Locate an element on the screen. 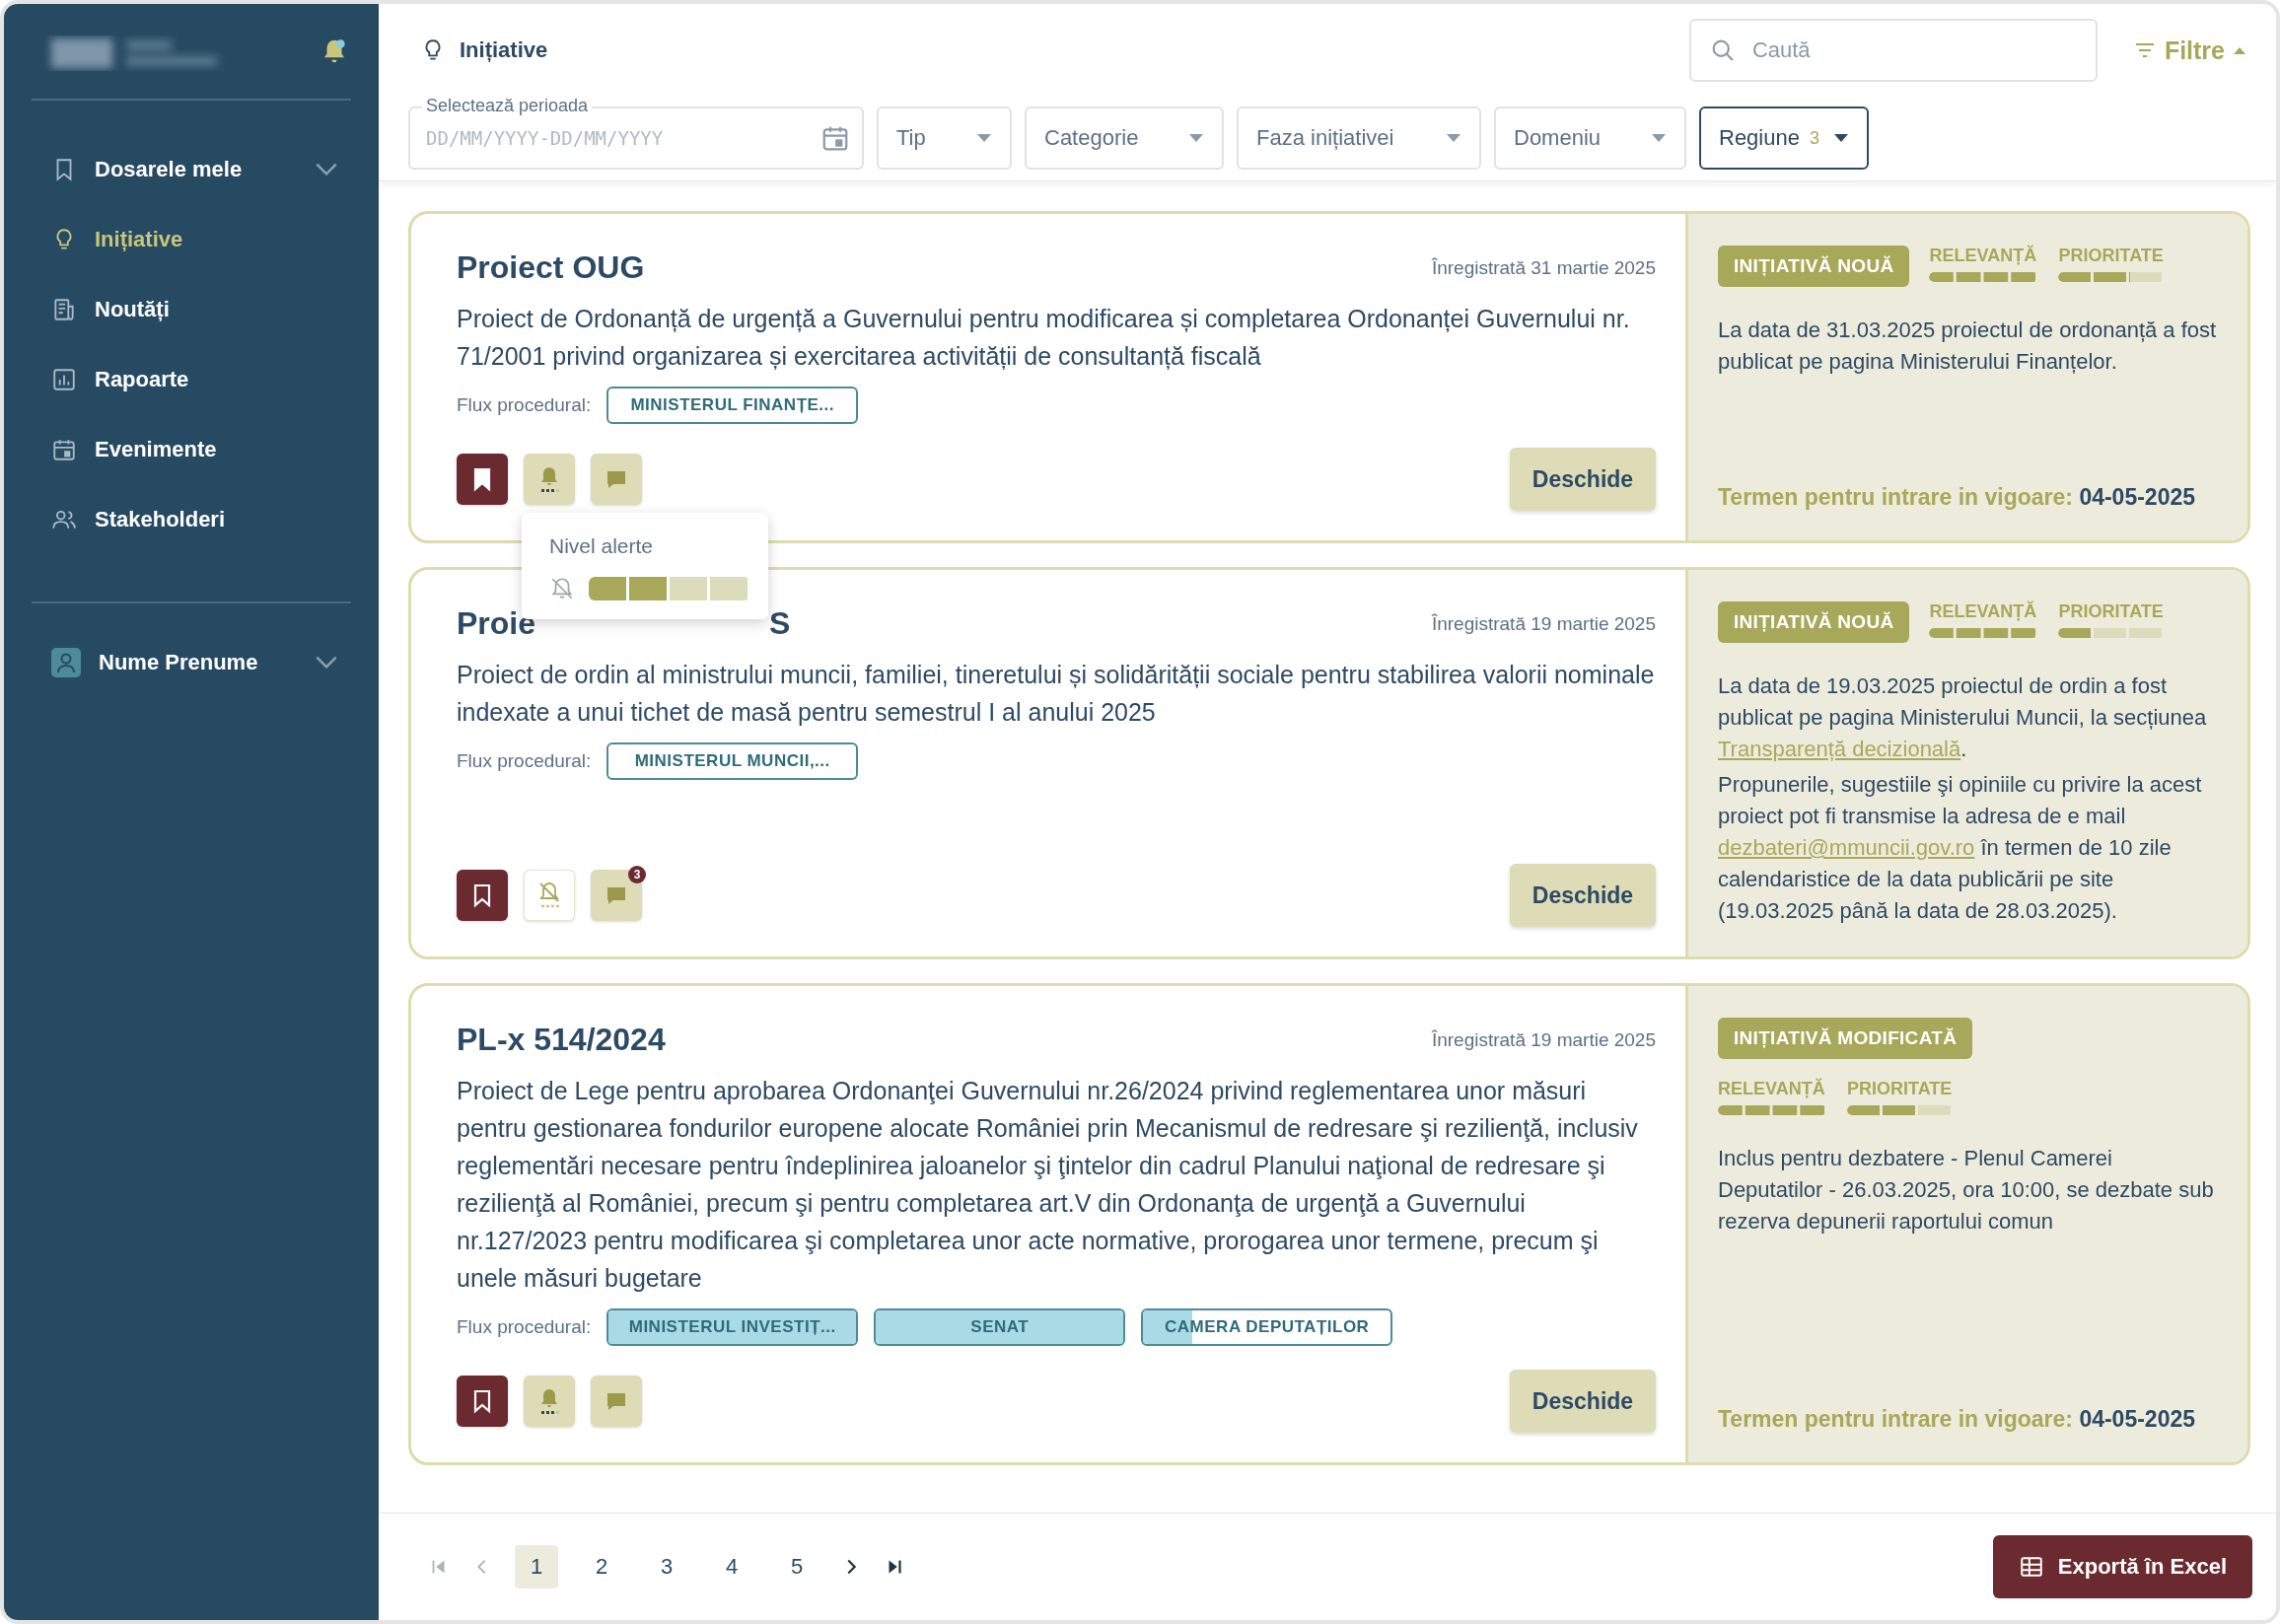 The width and height of the screenshot is (2280, 1624). caret-up-icon is located at coordinates (2239, 50).